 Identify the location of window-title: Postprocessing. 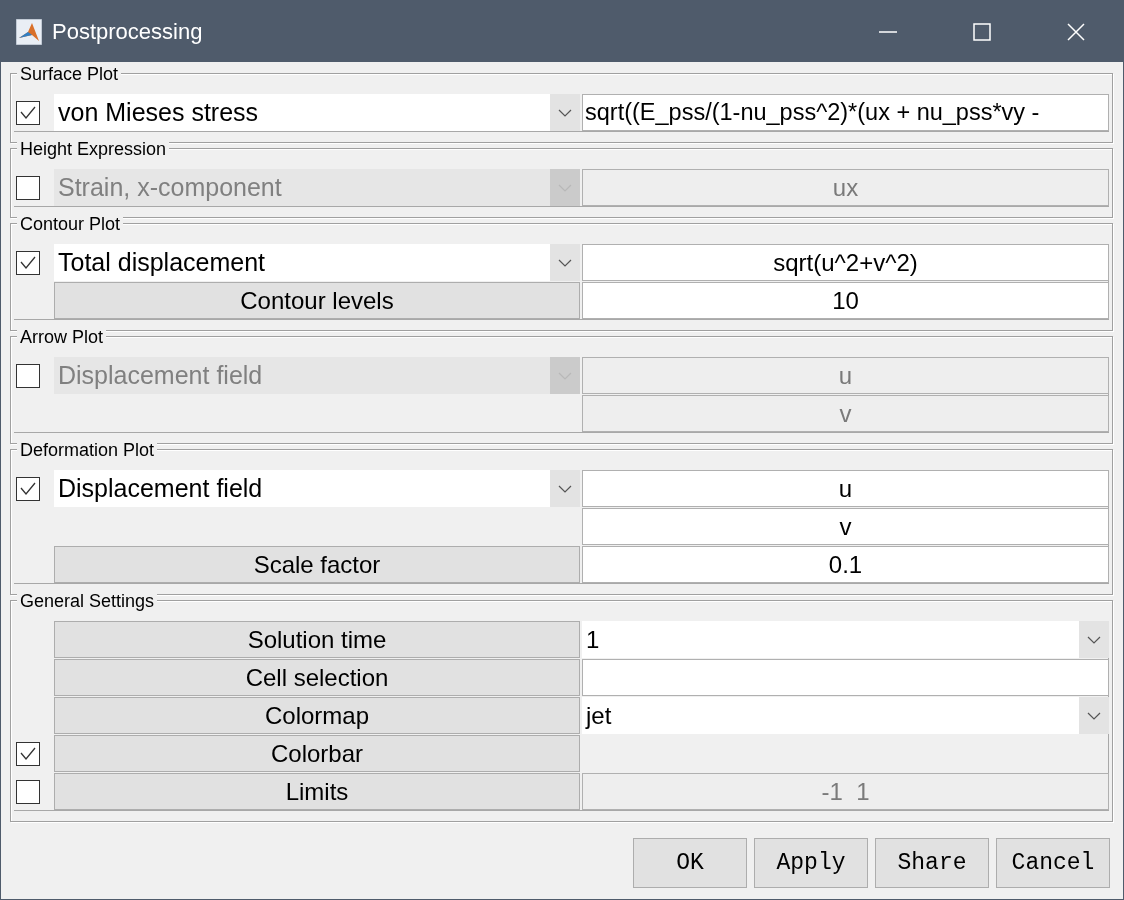
(128, 31).